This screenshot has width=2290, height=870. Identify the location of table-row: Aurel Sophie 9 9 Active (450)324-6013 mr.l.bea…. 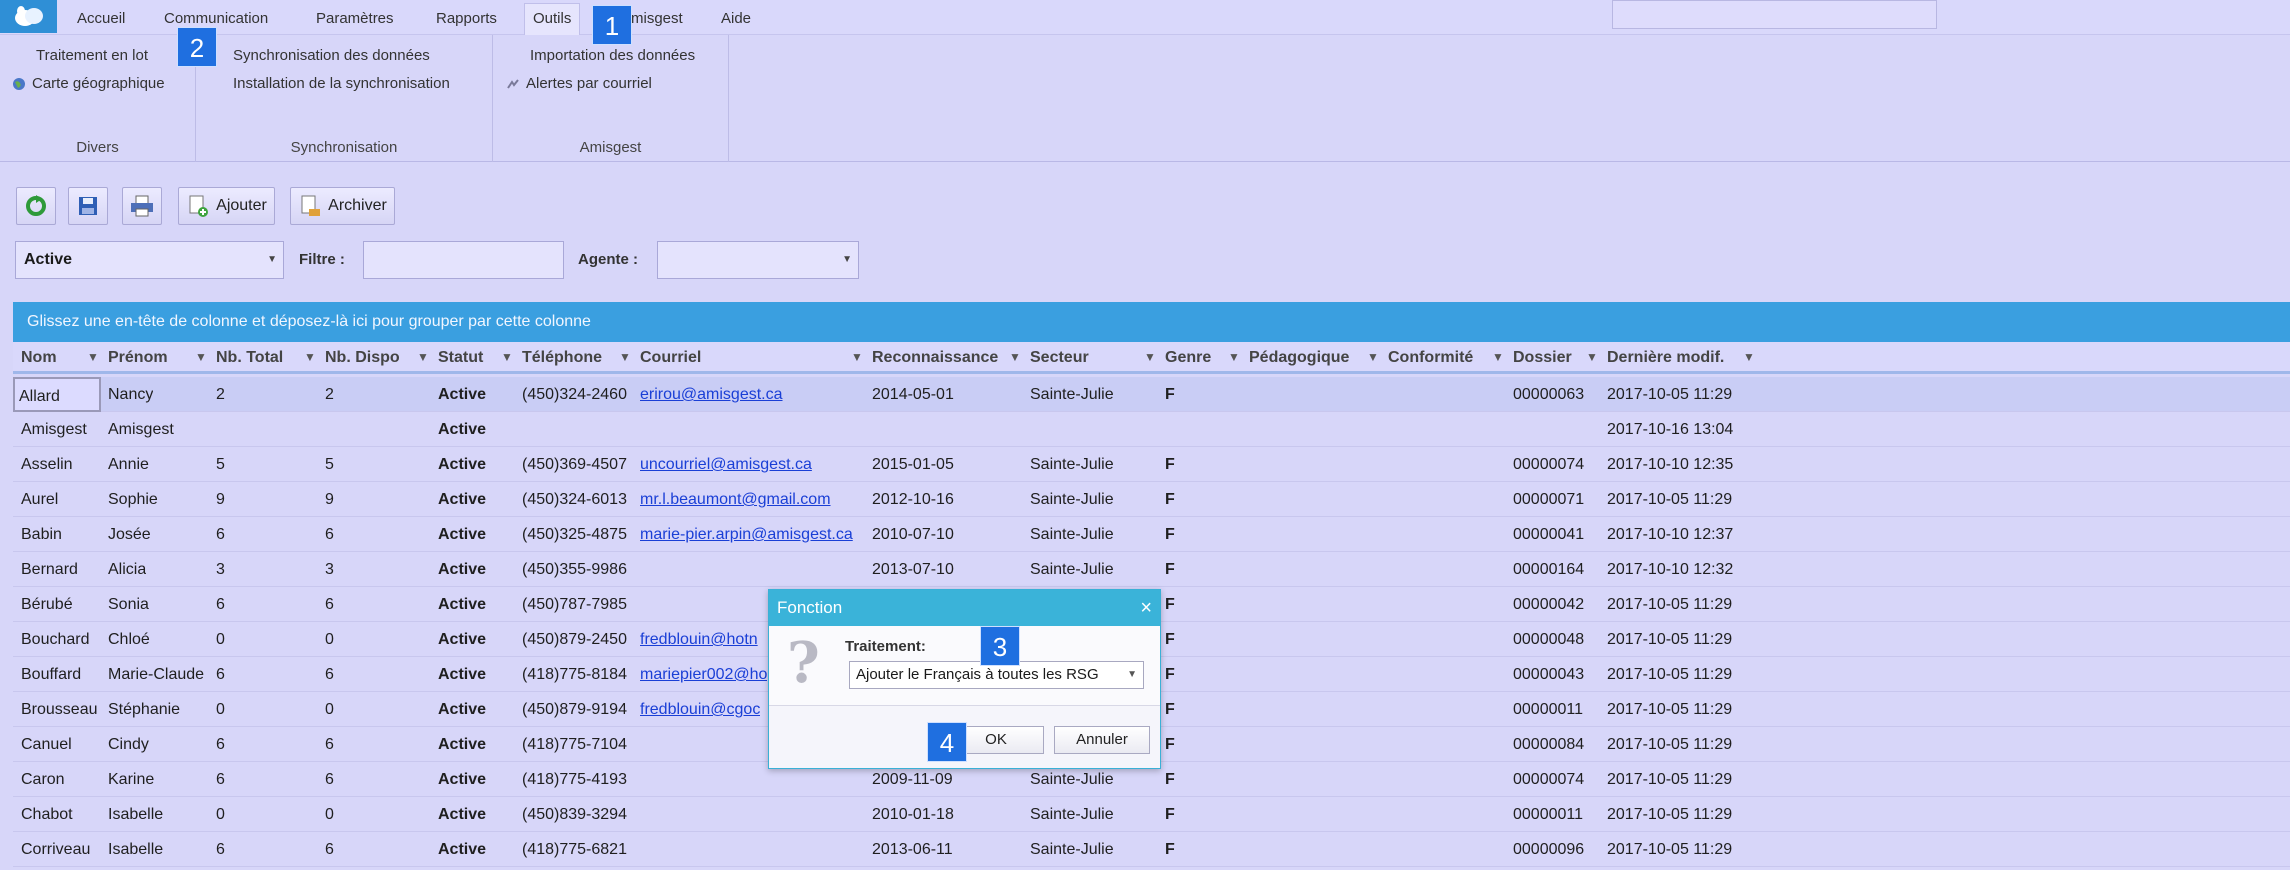
(1151, 499).